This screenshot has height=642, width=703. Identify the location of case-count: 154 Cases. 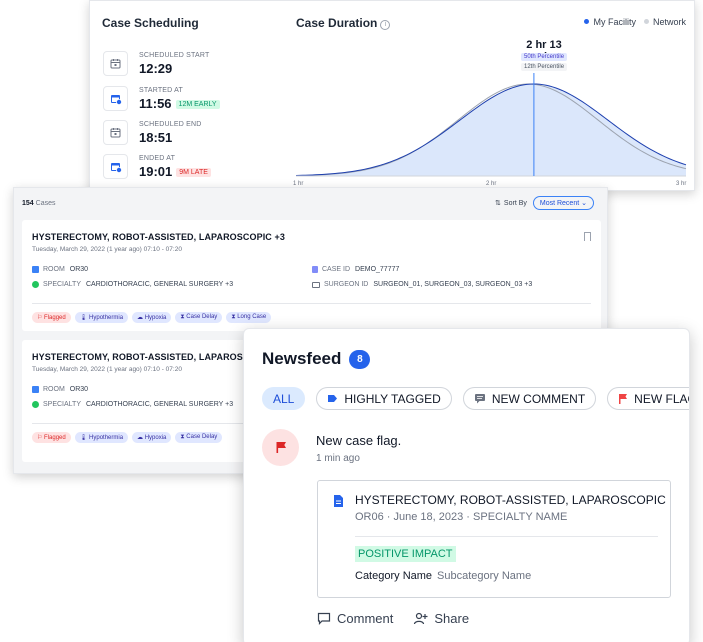
(39, 203).